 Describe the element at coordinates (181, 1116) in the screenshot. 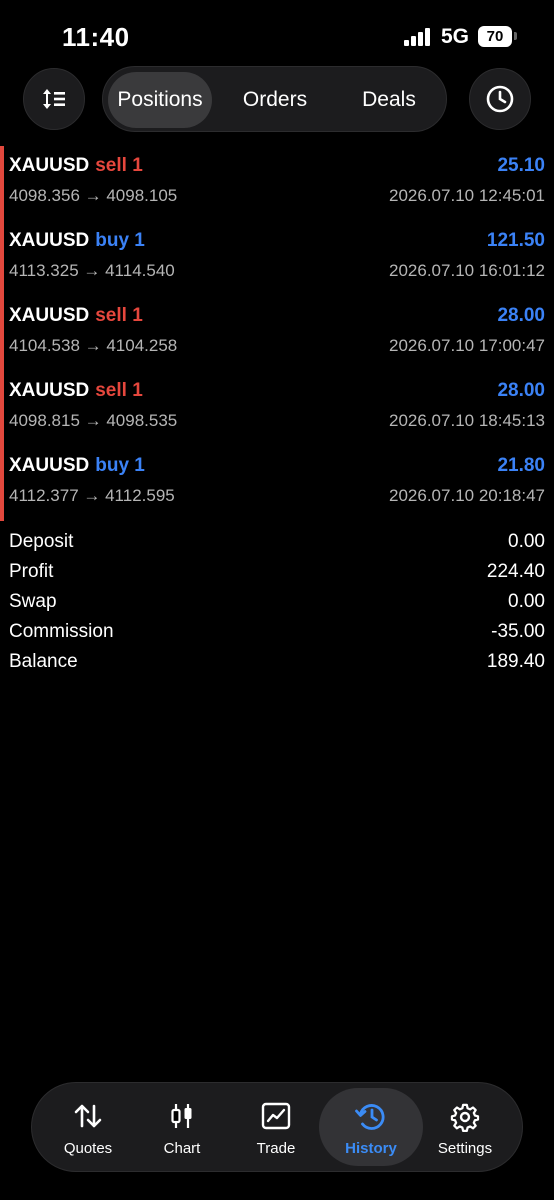

I see `candlestick-icon` at that location.